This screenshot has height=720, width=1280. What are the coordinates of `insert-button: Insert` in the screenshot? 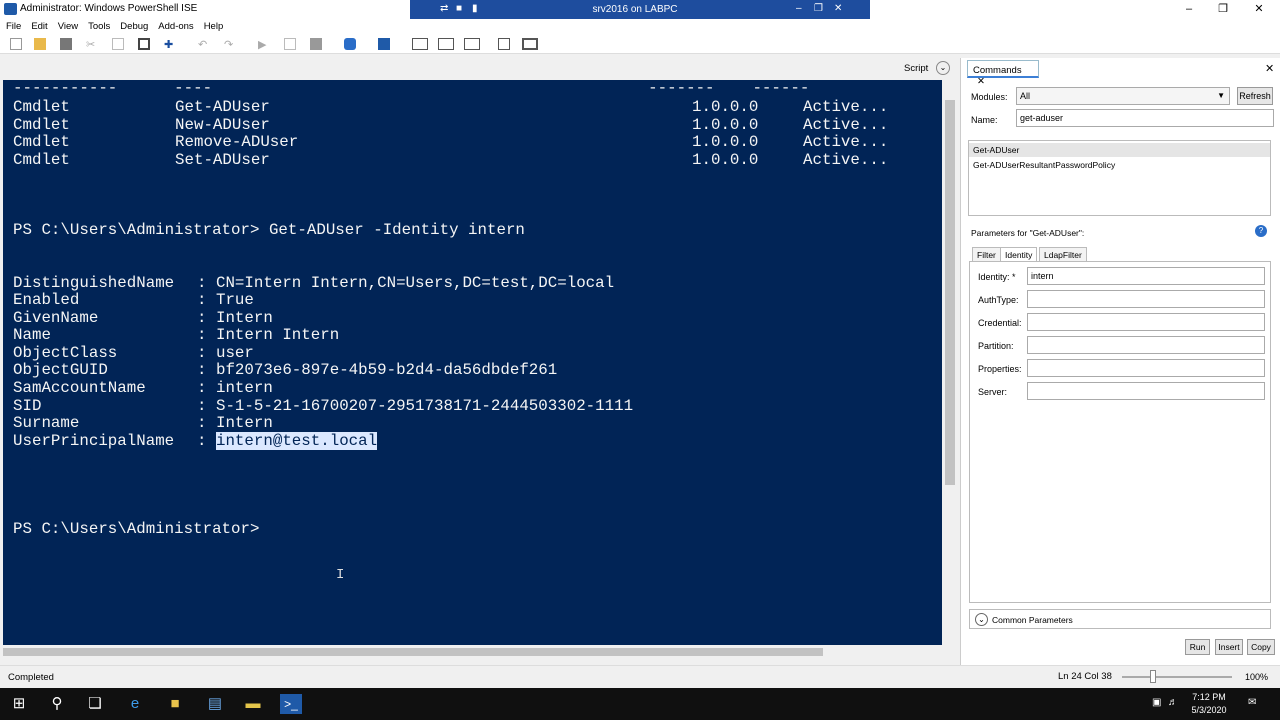 It's located at (1229, 647).